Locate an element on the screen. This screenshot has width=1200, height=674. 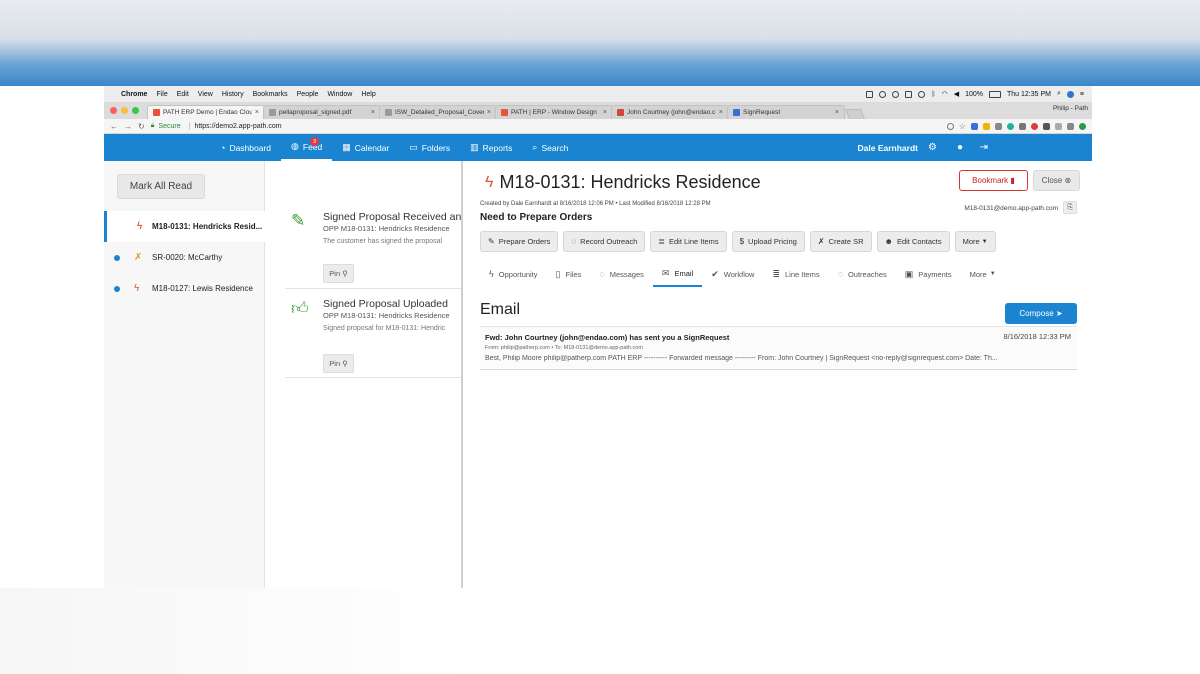
logout-icon: ⇥ is located at coordinates (984, 147).